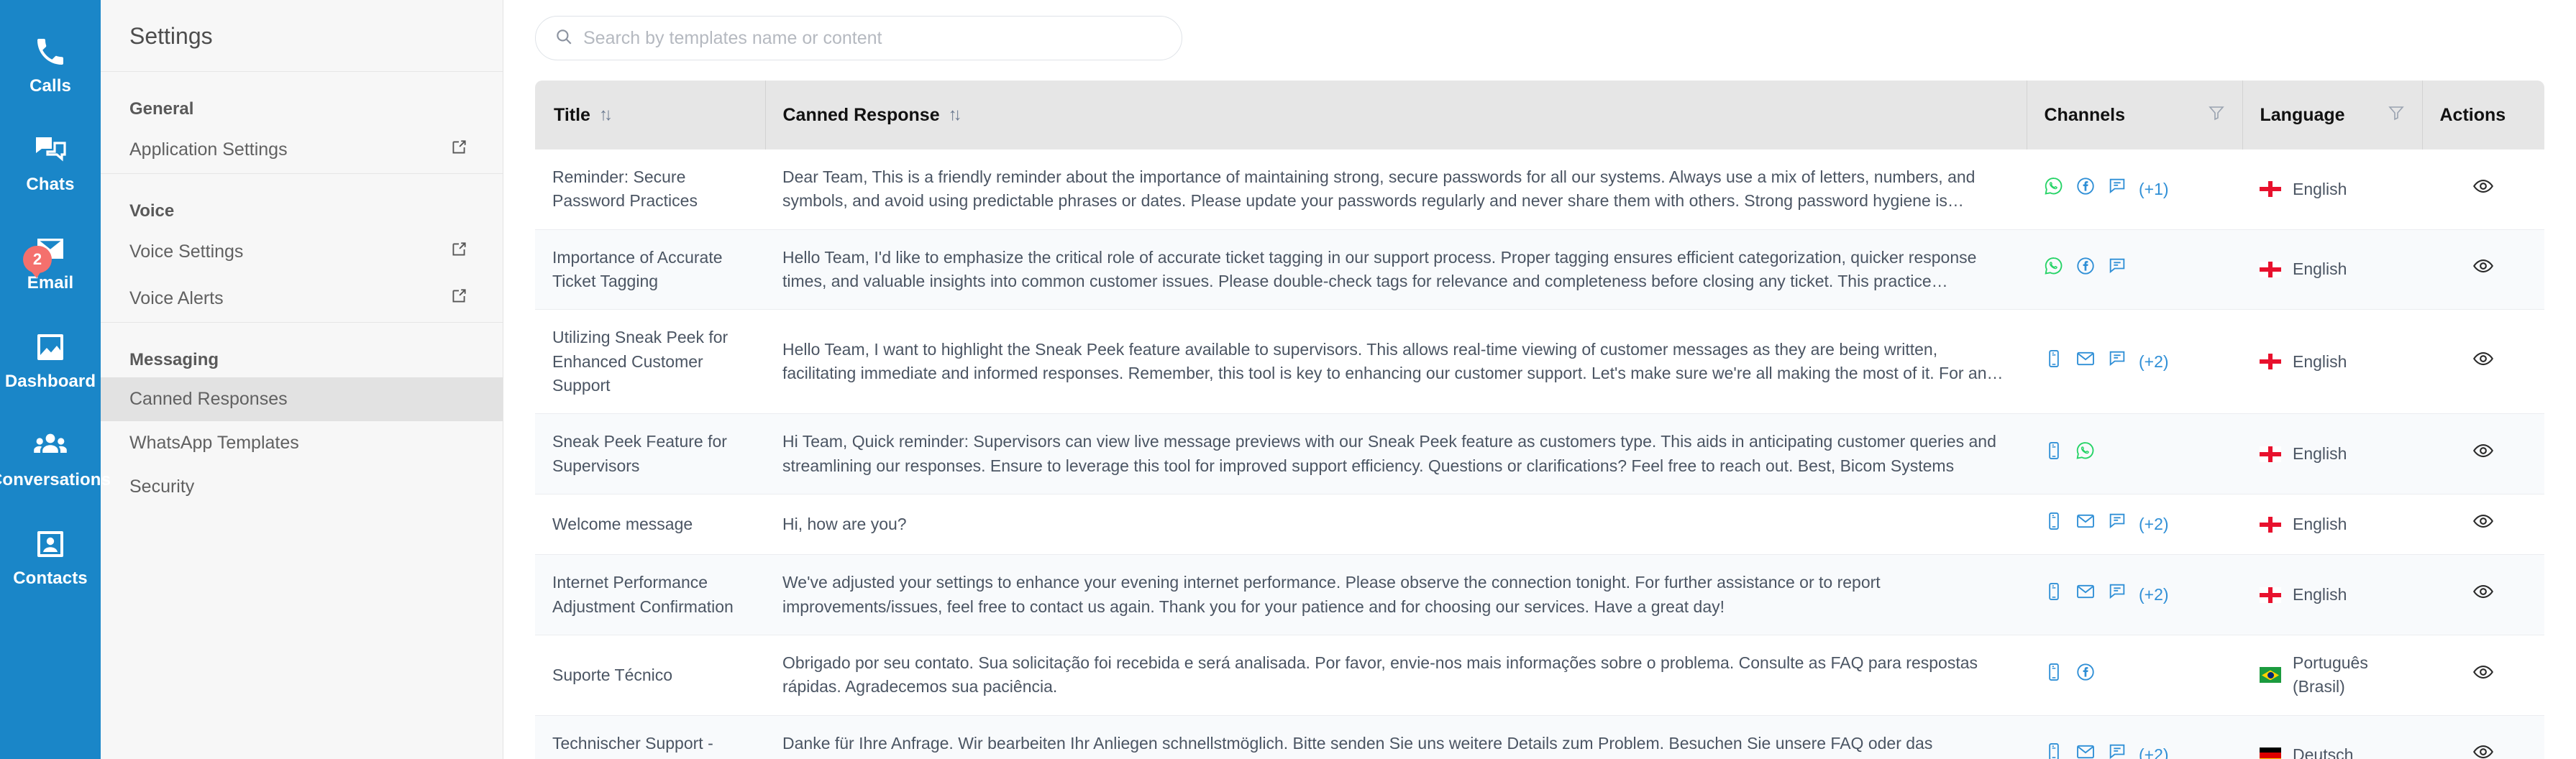 The image size is (2576, 759). I want to click on language-label: Português (Brasil), so click(2330, 674).